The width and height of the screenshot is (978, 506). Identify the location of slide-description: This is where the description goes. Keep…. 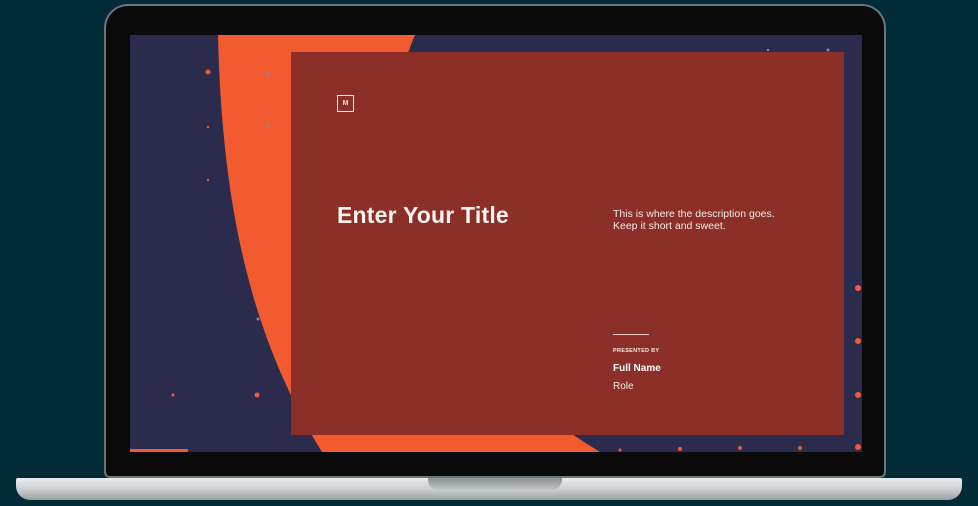
(718, 220).